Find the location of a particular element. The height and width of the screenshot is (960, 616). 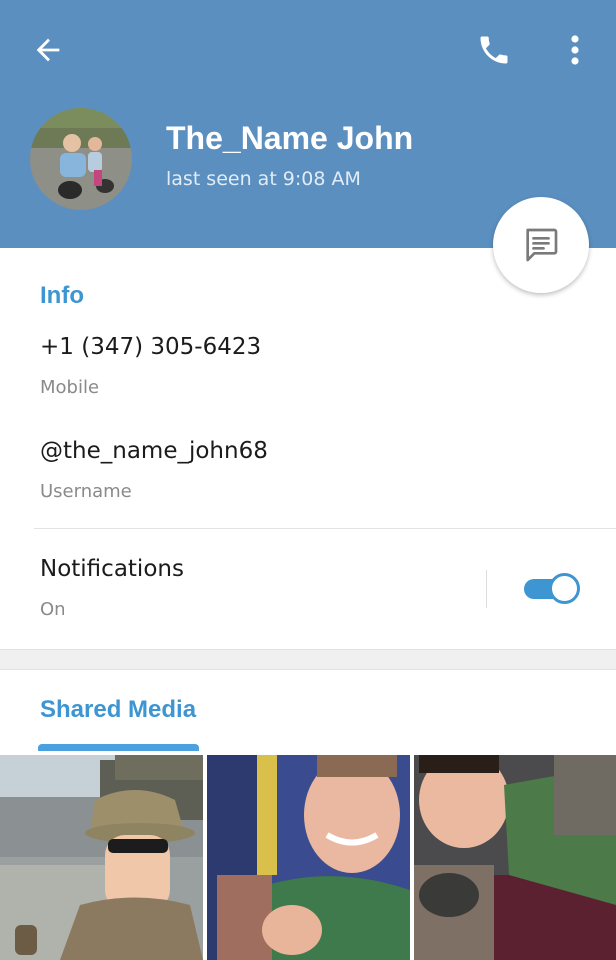

vertical-divider is located at coordinates (486, 589).